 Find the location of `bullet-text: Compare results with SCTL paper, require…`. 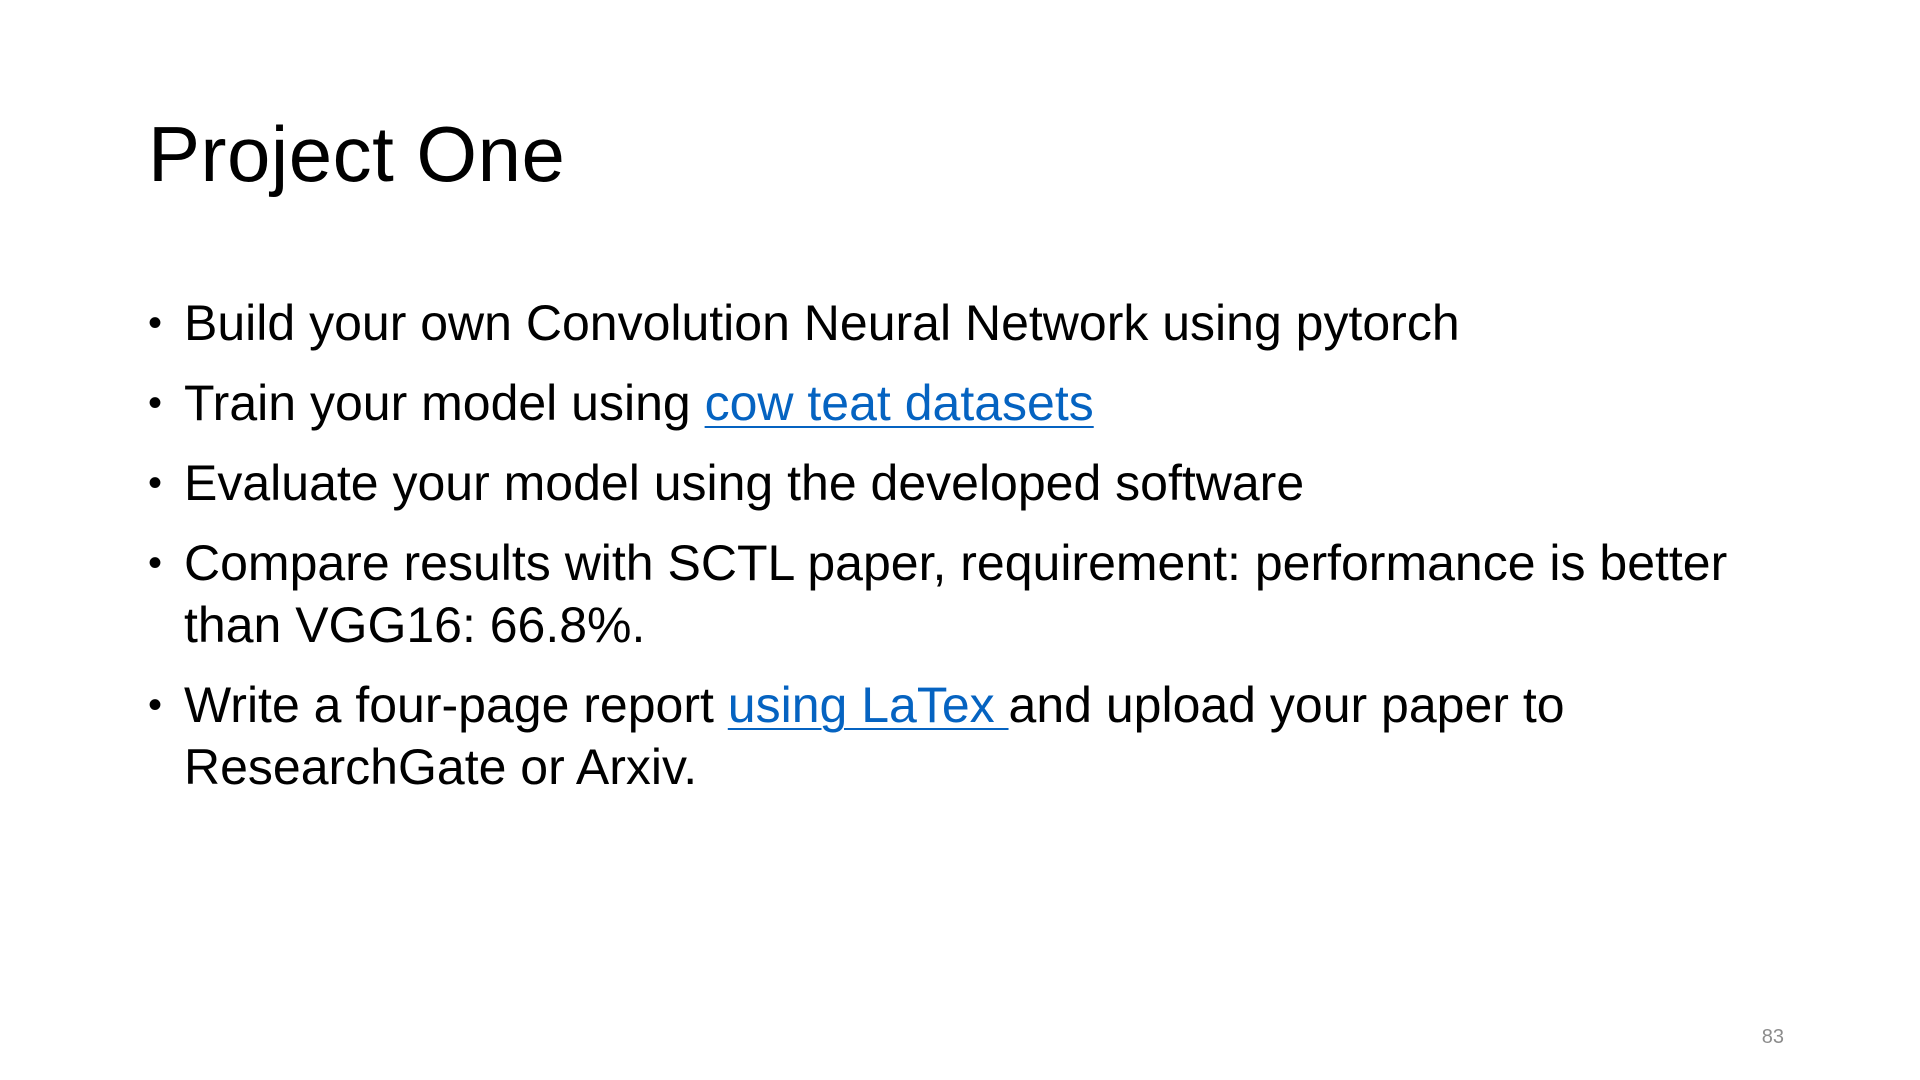

bullet-text: Compare results with SCTL paper, require… is located at coordinates (956, 594).